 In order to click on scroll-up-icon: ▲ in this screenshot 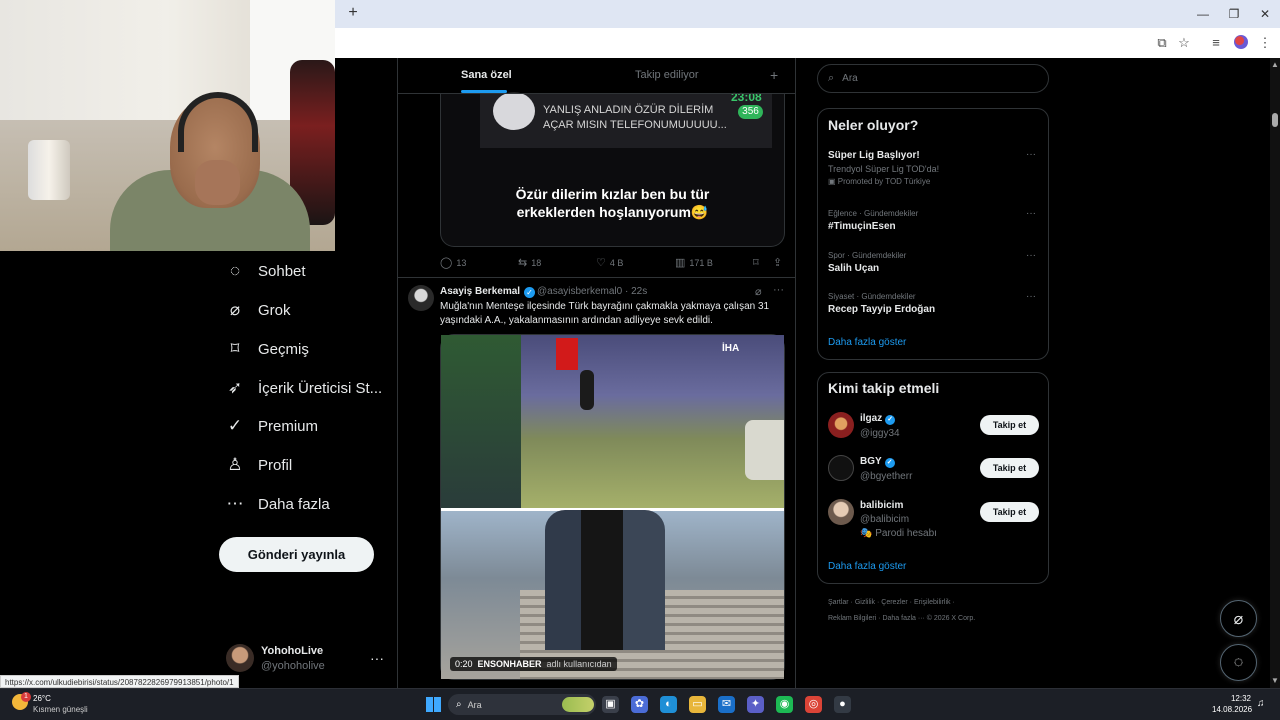, I will do `click(1275, 64)`.